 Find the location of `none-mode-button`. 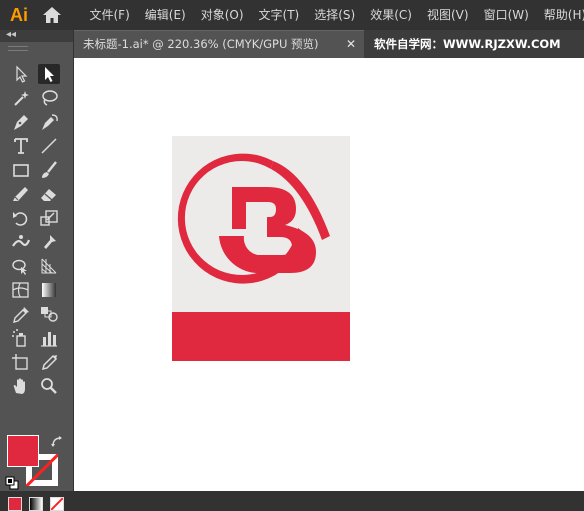

none-mode-button is located at coordinates (57, 504).